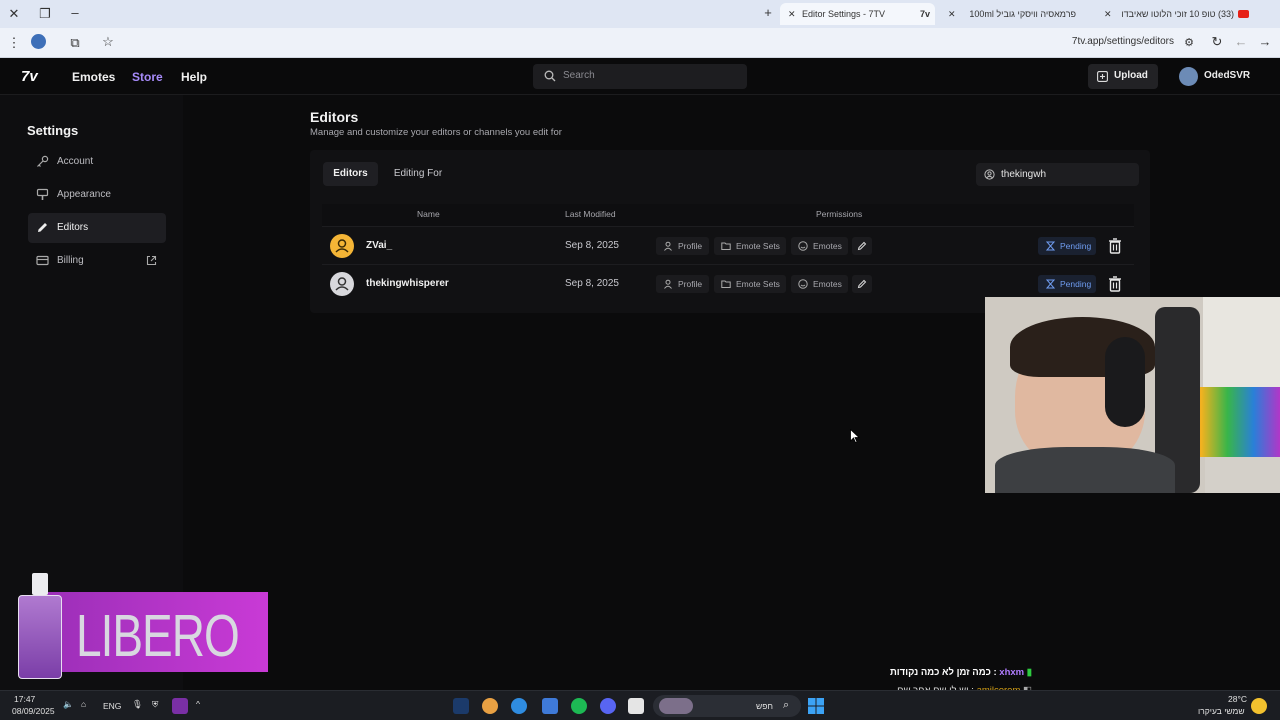 Image resolution: width=1280 pixels, height=720 pixels. I want to click on terminal-icon, so click(636, 706).